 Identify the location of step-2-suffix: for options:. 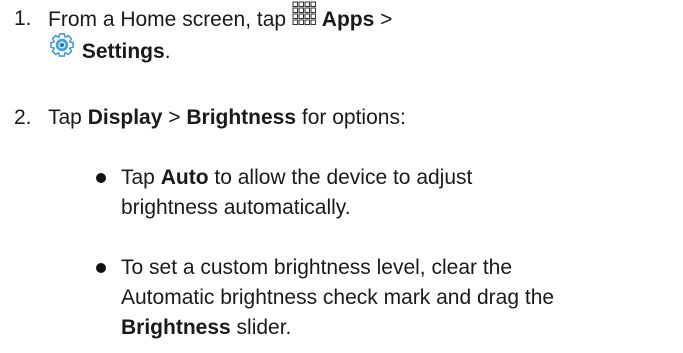
(353, 117).